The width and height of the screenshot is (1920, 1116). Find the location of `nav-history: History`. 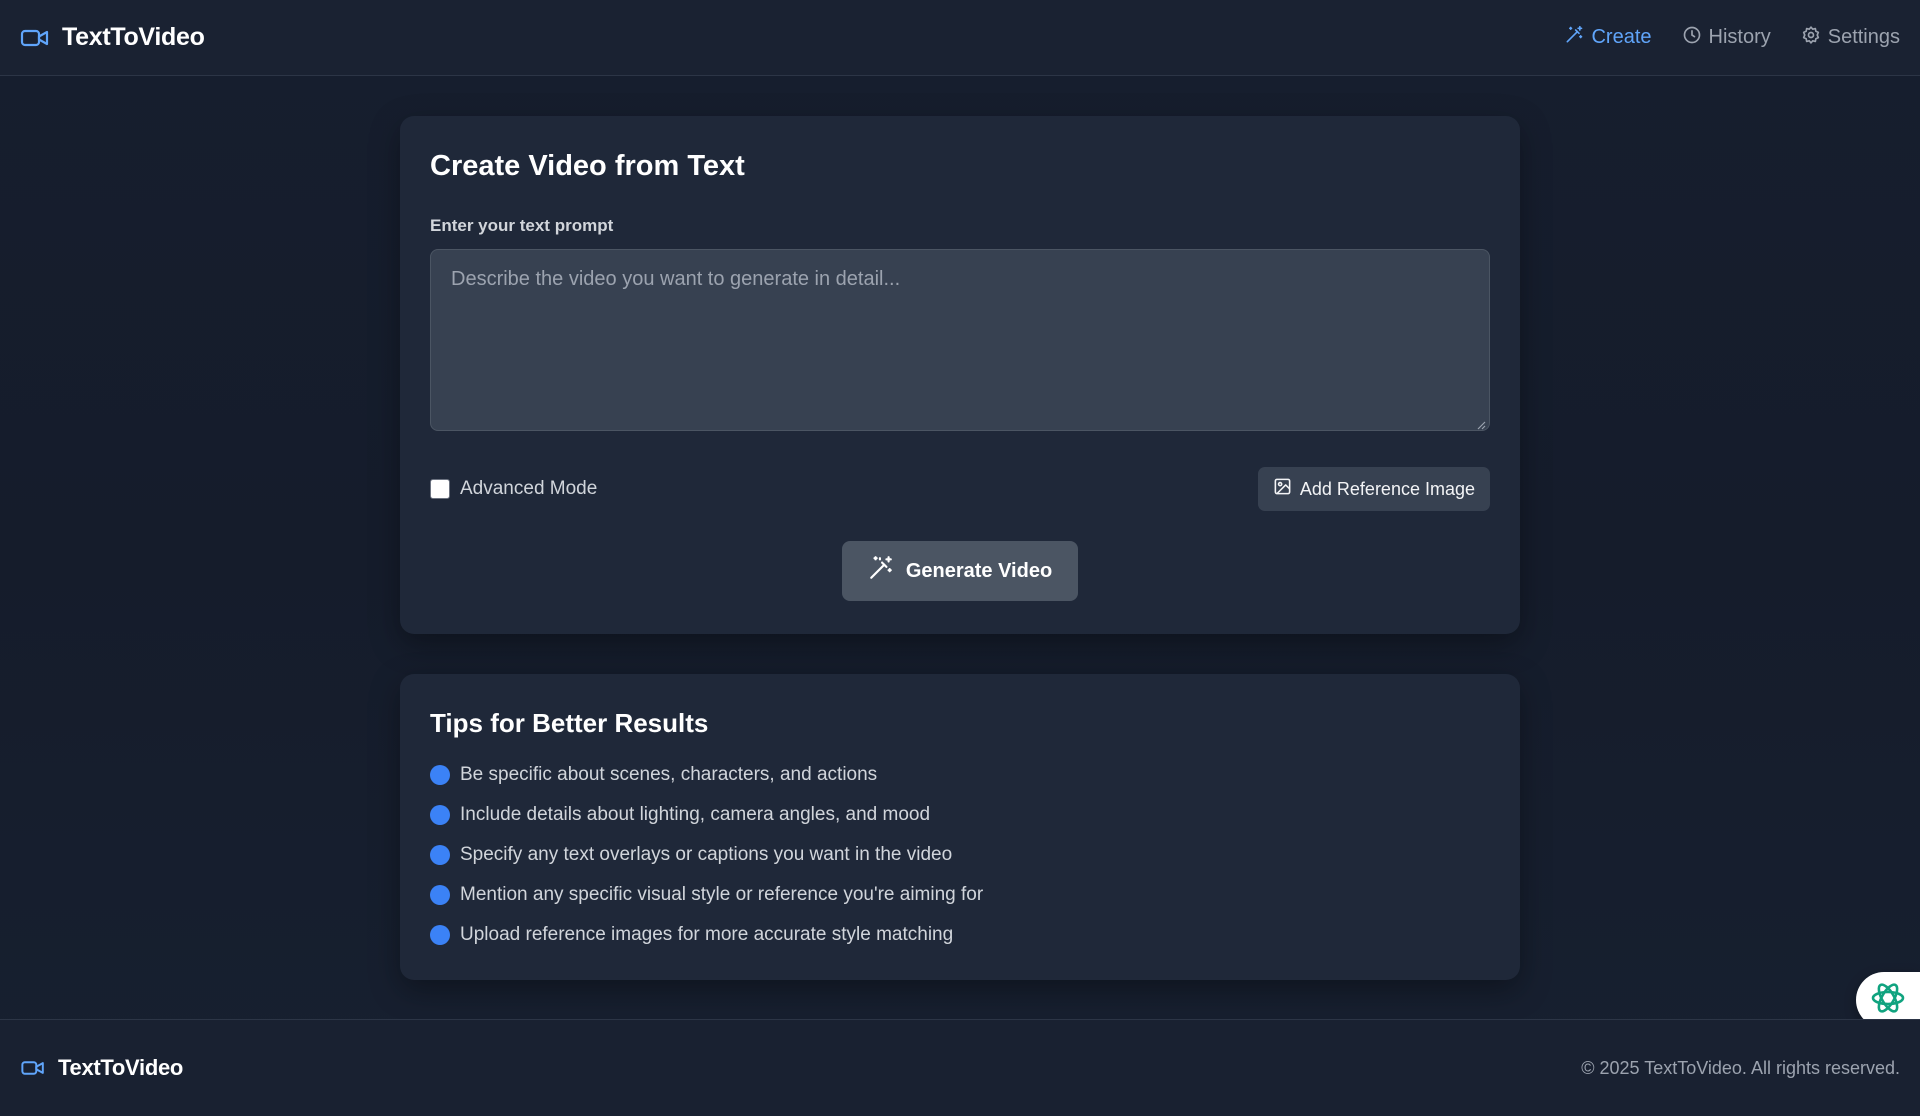

nav-history: History is located at coordinates (1726, 38).